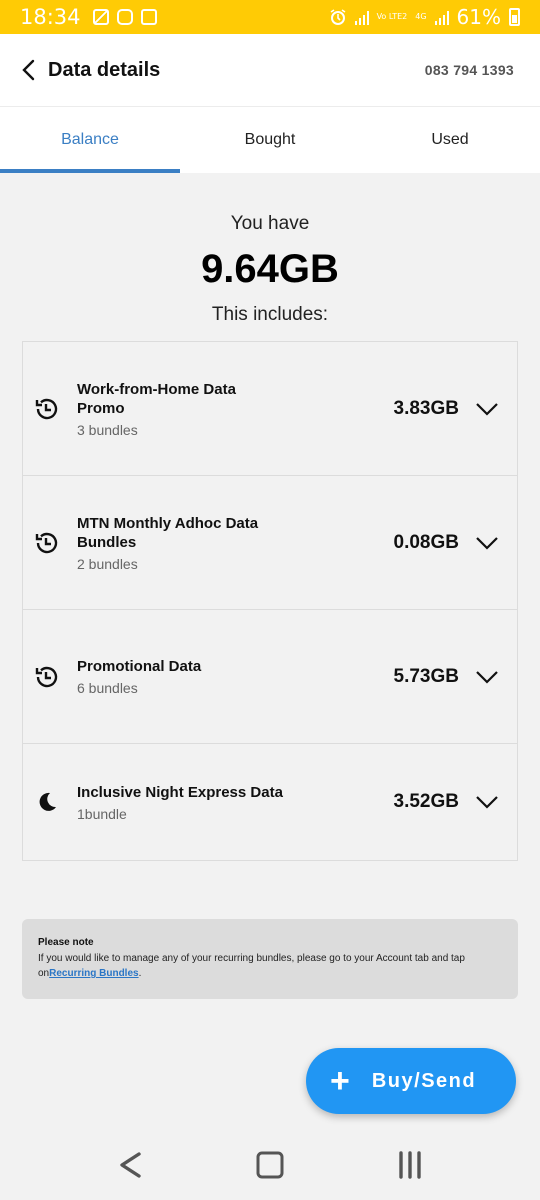 Image resolution: width=540 pixels, height=1200 pixels. Describe the element at coordinates (426, 408) in the screenshot. I see `bundle-amount: 3.83GB` at that location.